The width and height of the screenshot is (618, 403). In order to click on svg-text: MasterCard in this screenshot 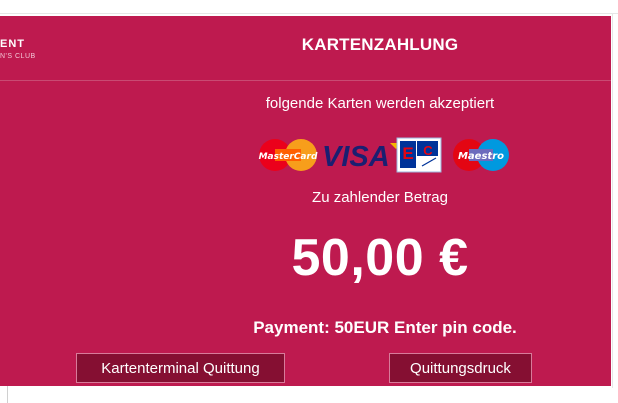, I will do `click(288, 157)`.